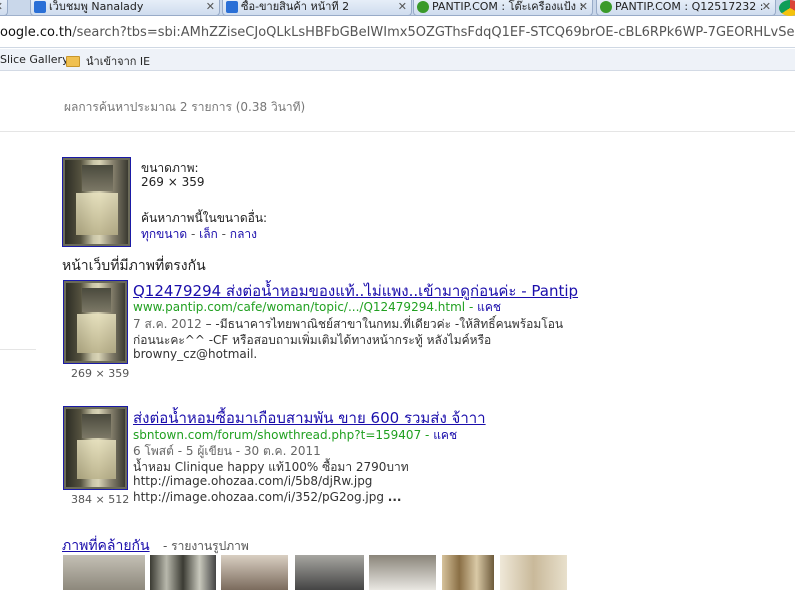  Describe the element at coordinates (134, 266) in the screenshot. I see `matching-pages-heading: หน้าเว็บที่มีภาพที่ตรงกัน` at that location.